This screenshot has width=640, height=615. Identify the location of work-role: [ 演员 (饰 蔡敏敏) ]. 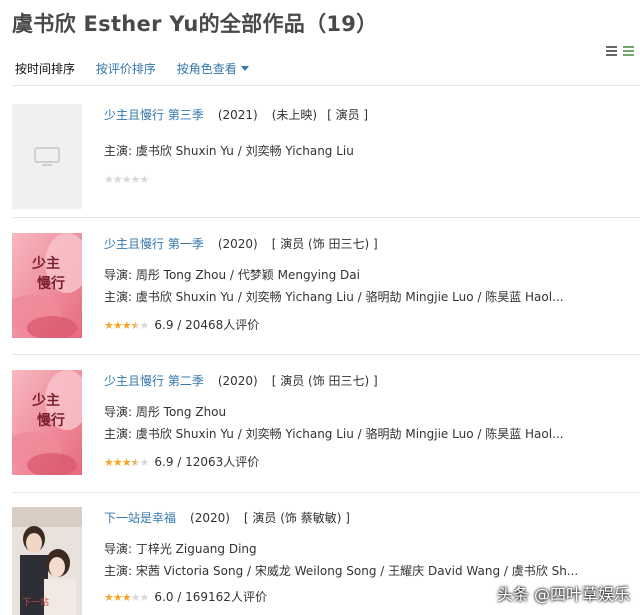
(296, 518).